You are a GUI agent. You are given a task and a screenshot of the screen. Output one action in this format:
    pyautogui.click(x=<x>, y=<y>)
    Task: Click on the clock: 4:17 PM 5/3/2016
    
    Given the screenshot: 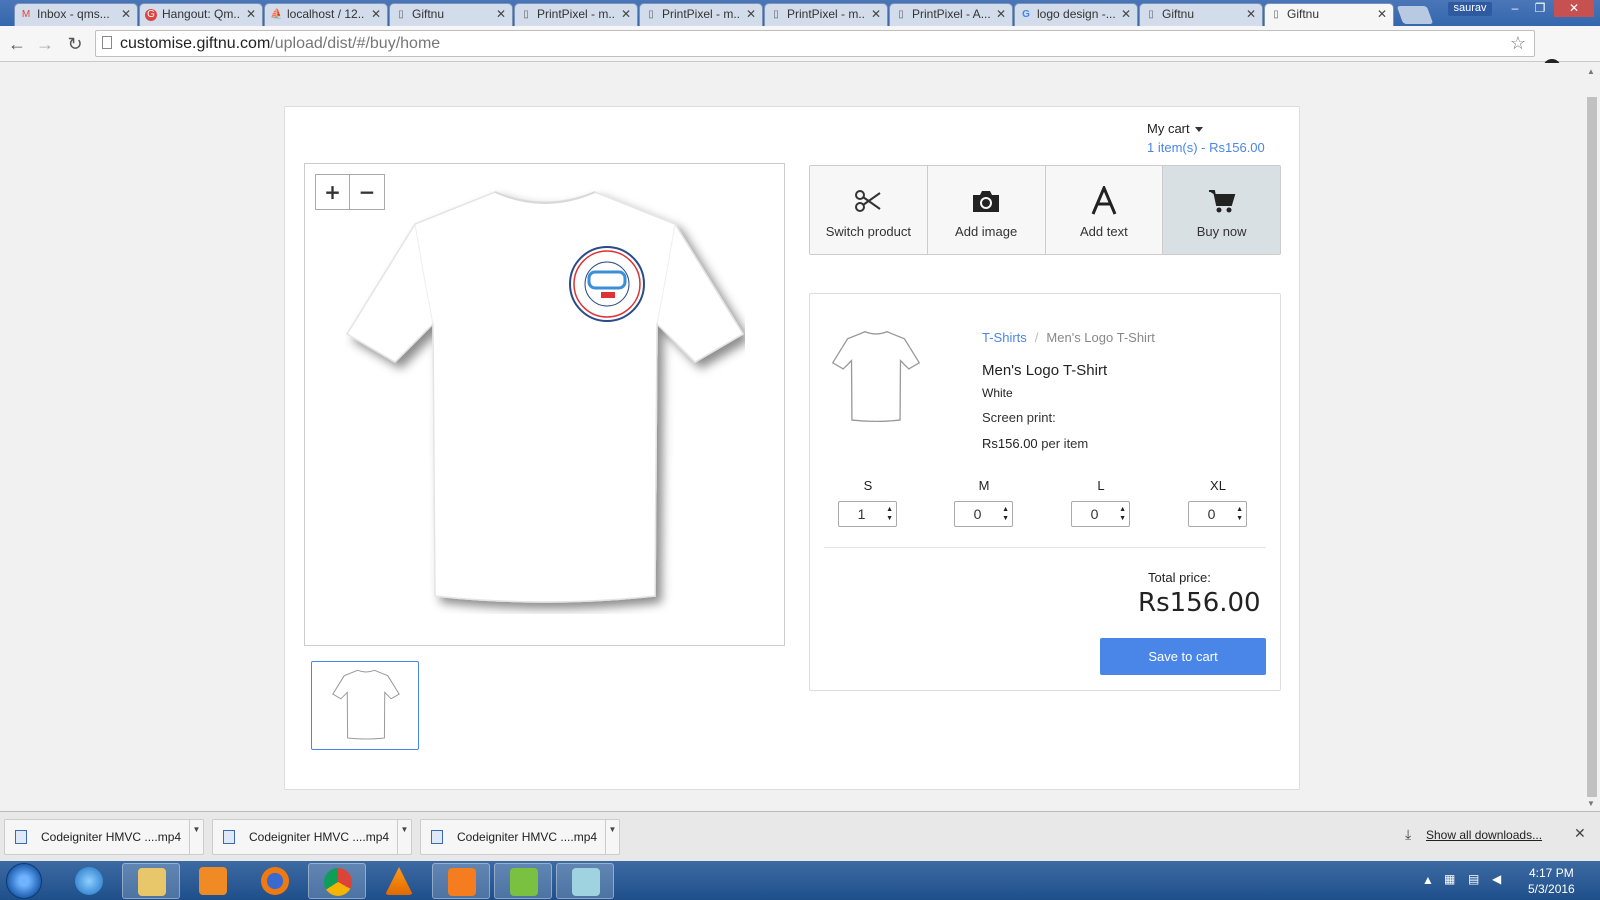 What is the action you would take?
    pyautogui.click(x=1551, y=881)
    